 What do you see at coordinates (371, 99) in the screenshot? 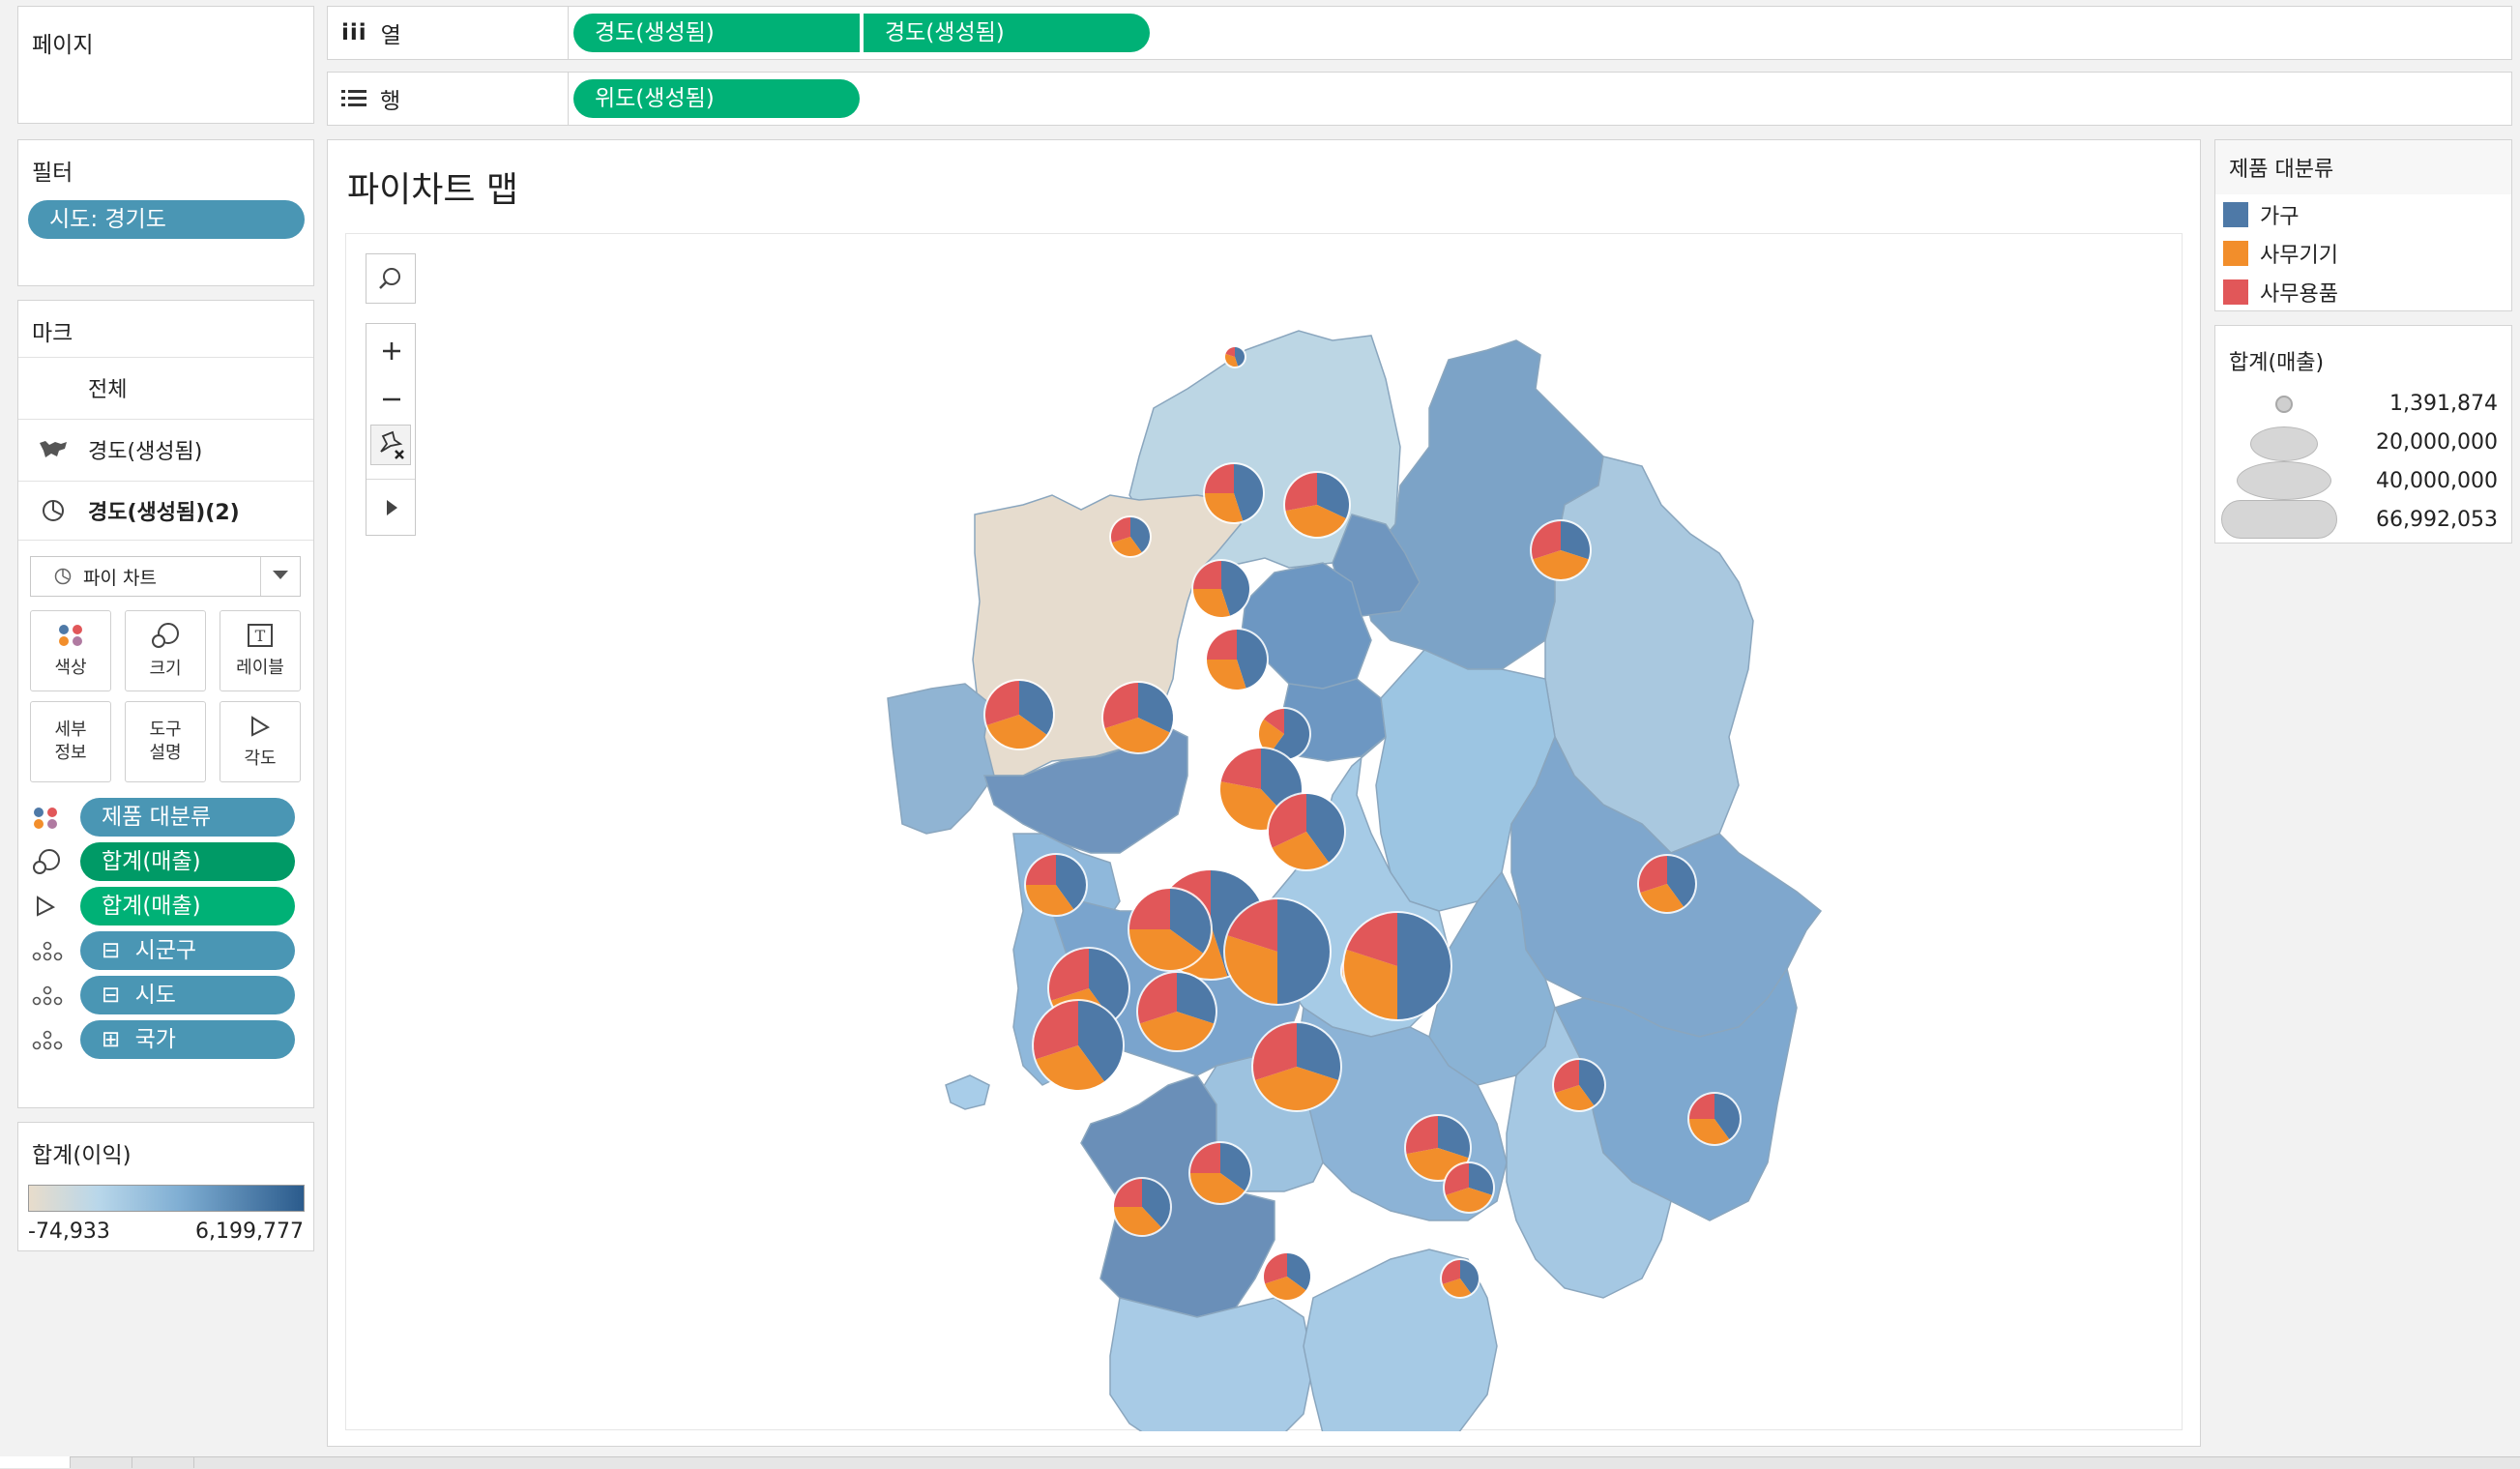
I see `rows-label: 행` at bounding box center [371, 99].